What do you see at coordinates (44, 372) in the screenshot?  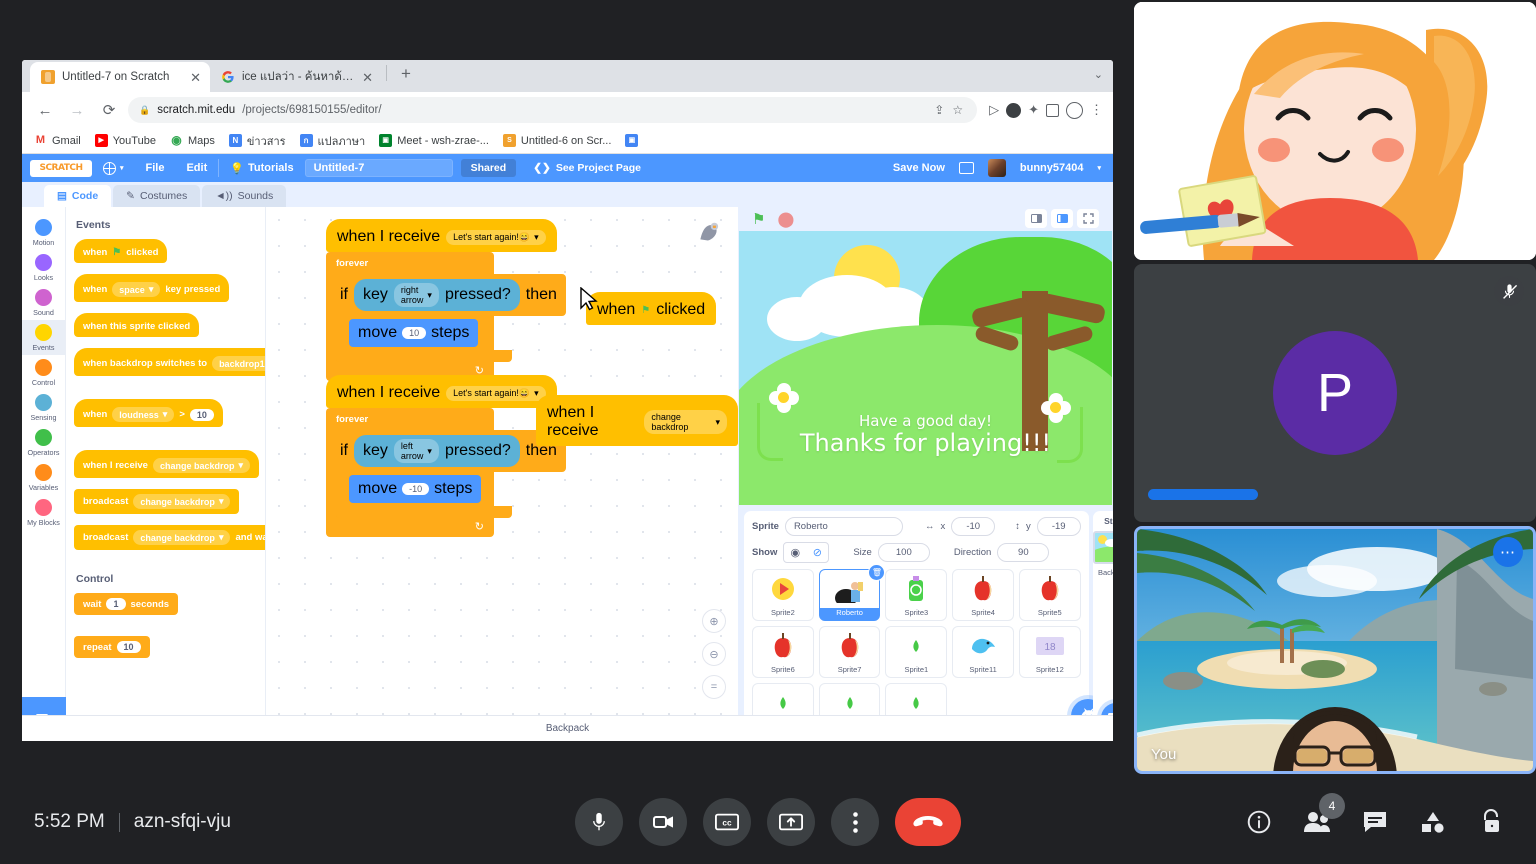 I see `category-control: Control` at bounding box center [44, 372].